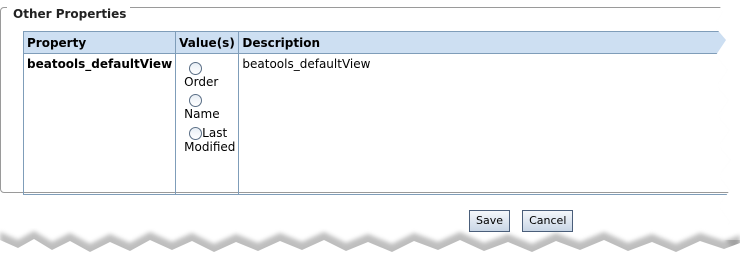  I want to click on table-header-row: Property Value(s) Description, so click(381, 42).